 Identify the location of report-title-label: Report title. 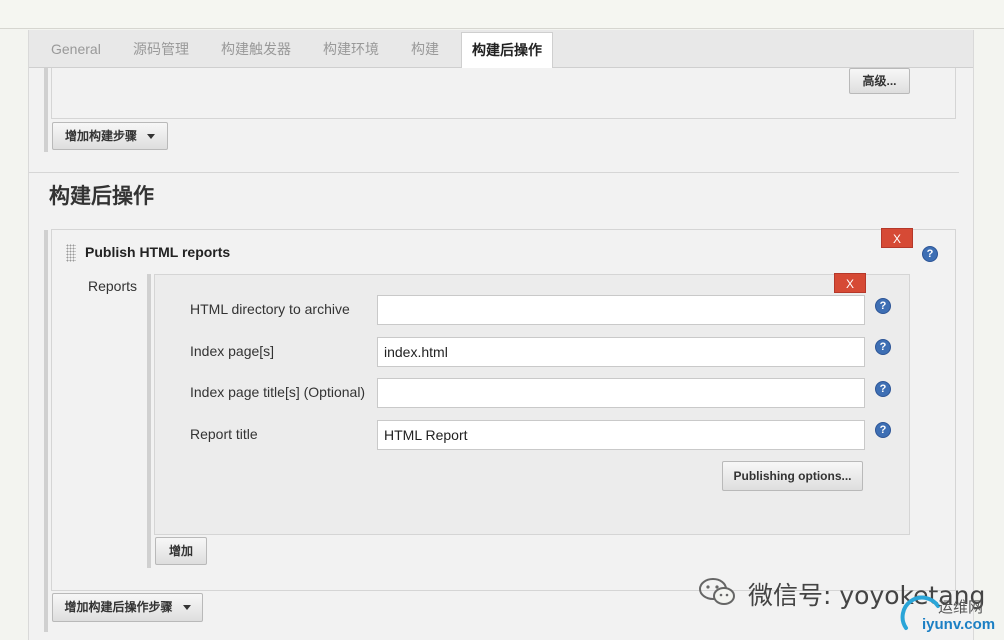
(224, 434).